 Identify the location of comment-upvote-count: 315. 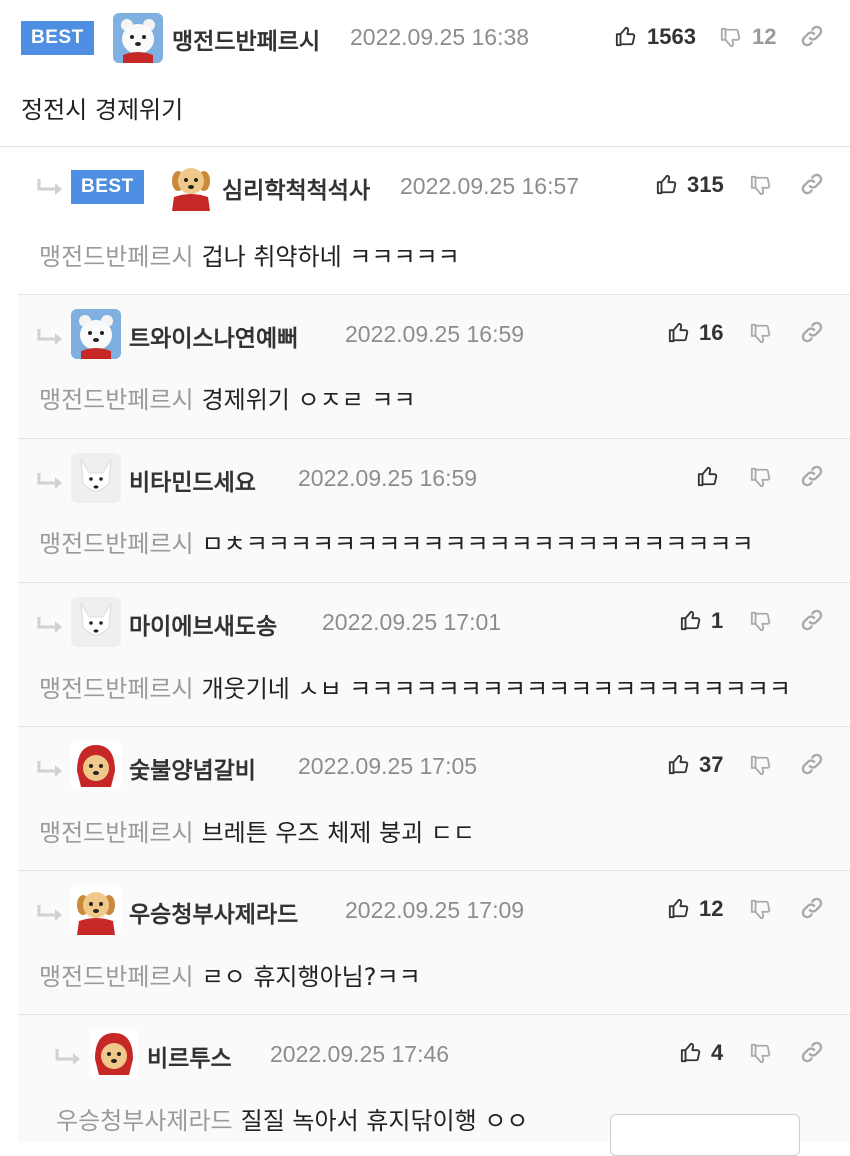
(705, 184).